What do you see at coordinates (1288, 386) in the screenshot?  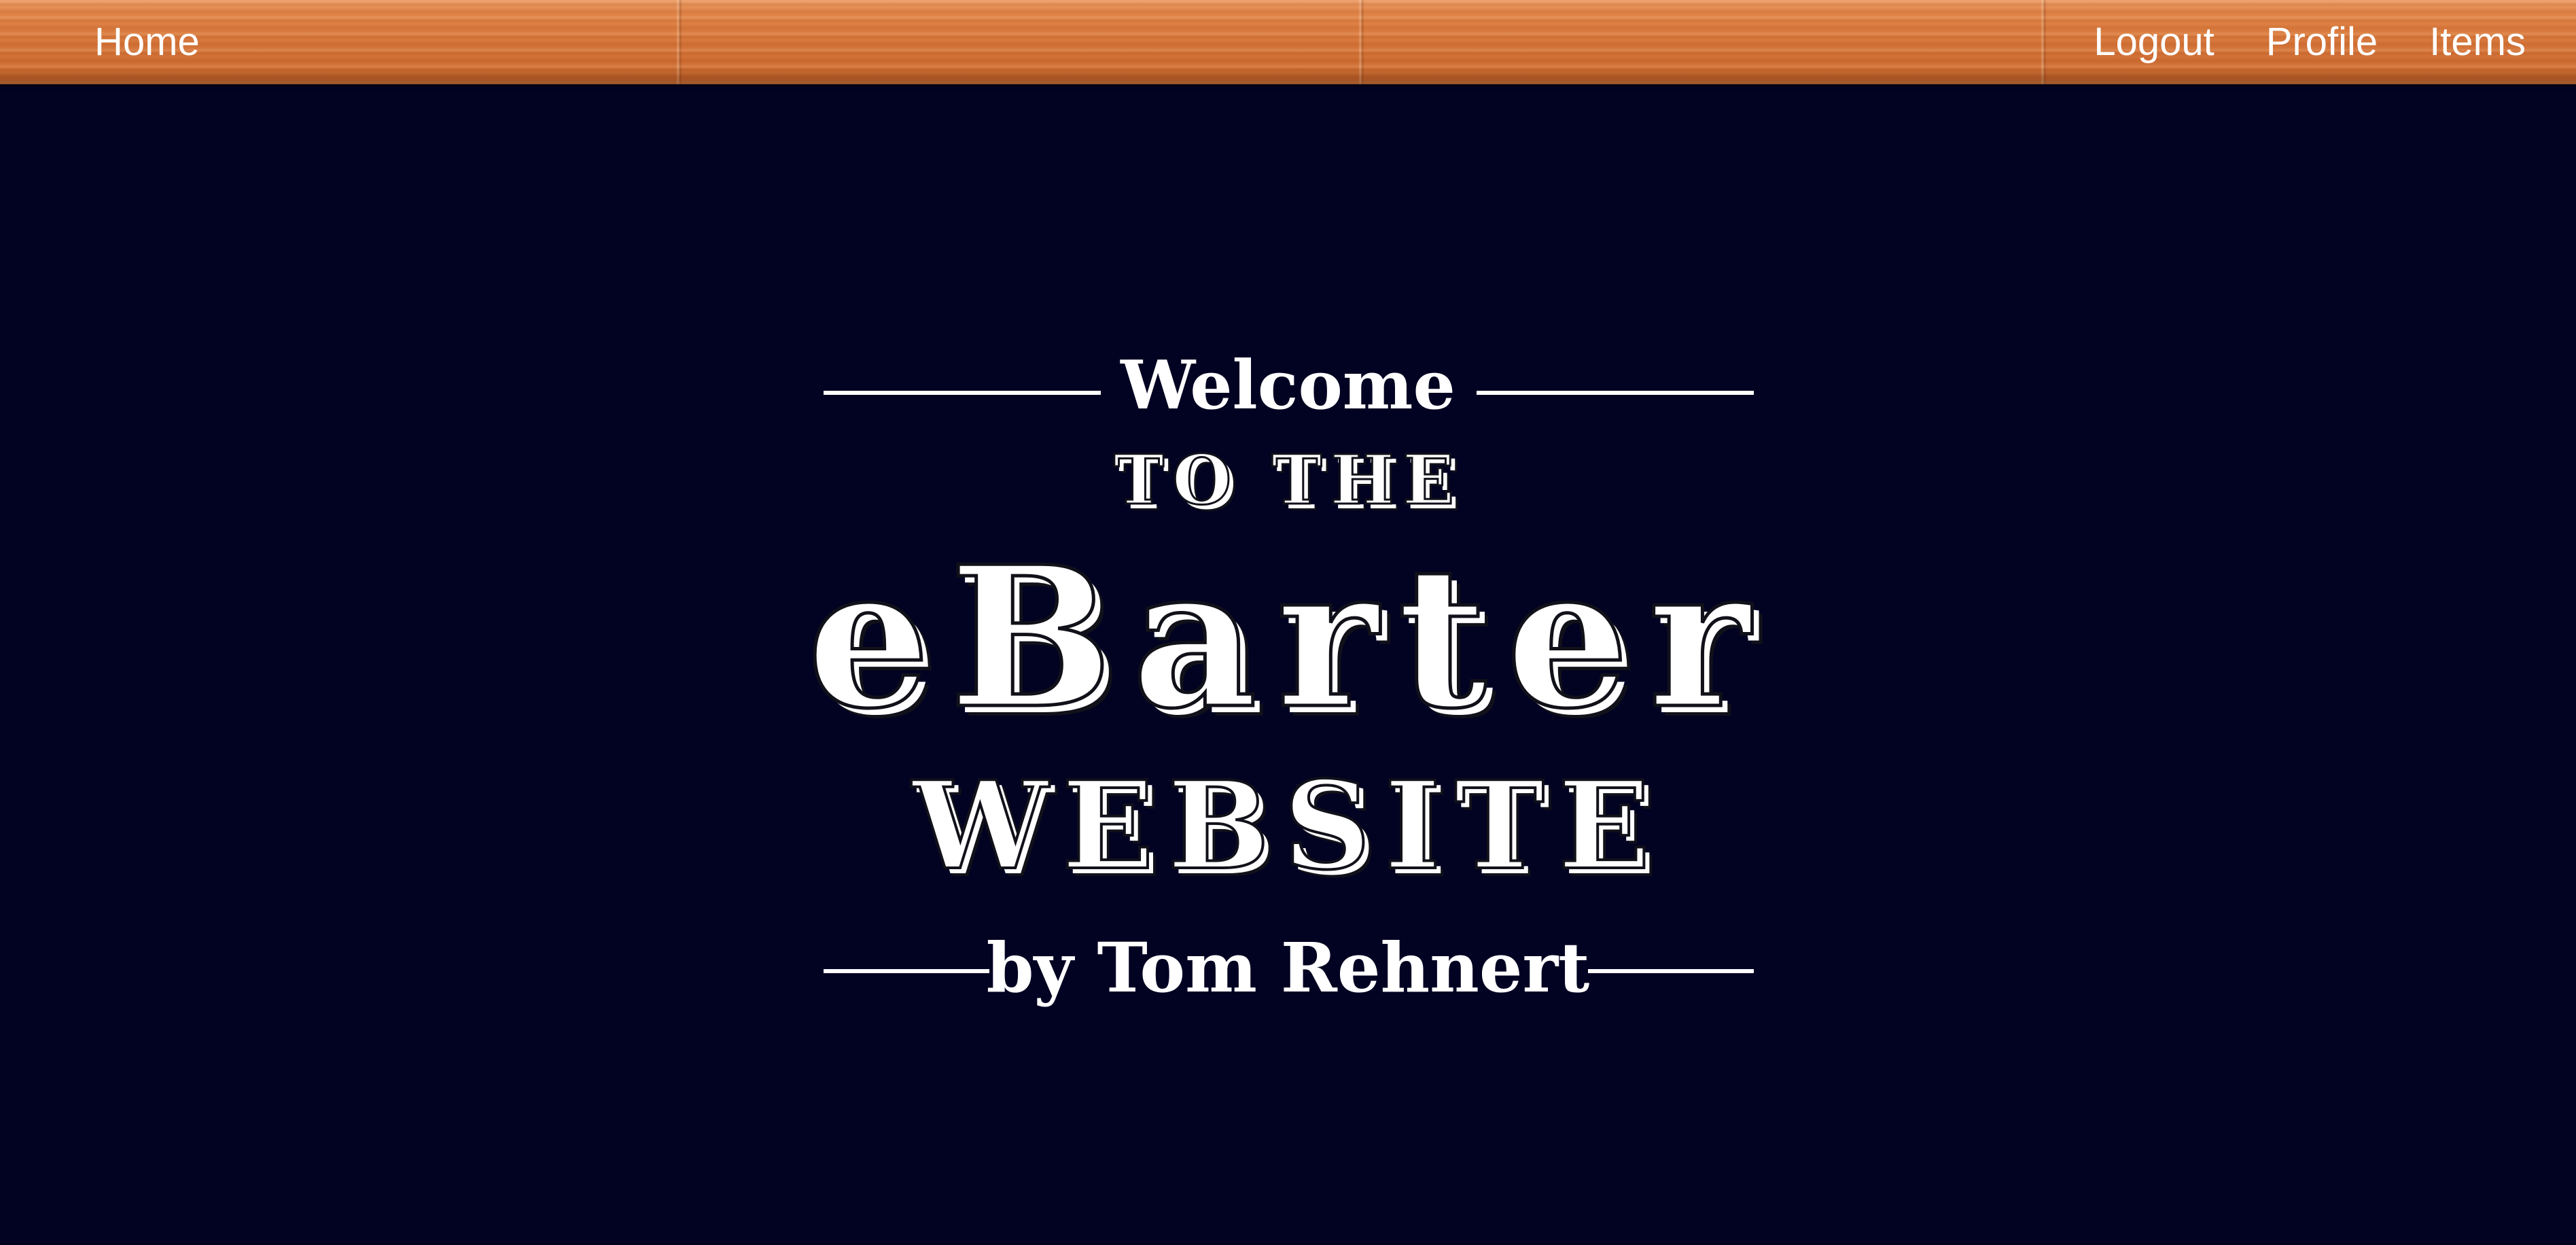 I see `welcome-heading: Welcome` at bounding box center [1288, 386].